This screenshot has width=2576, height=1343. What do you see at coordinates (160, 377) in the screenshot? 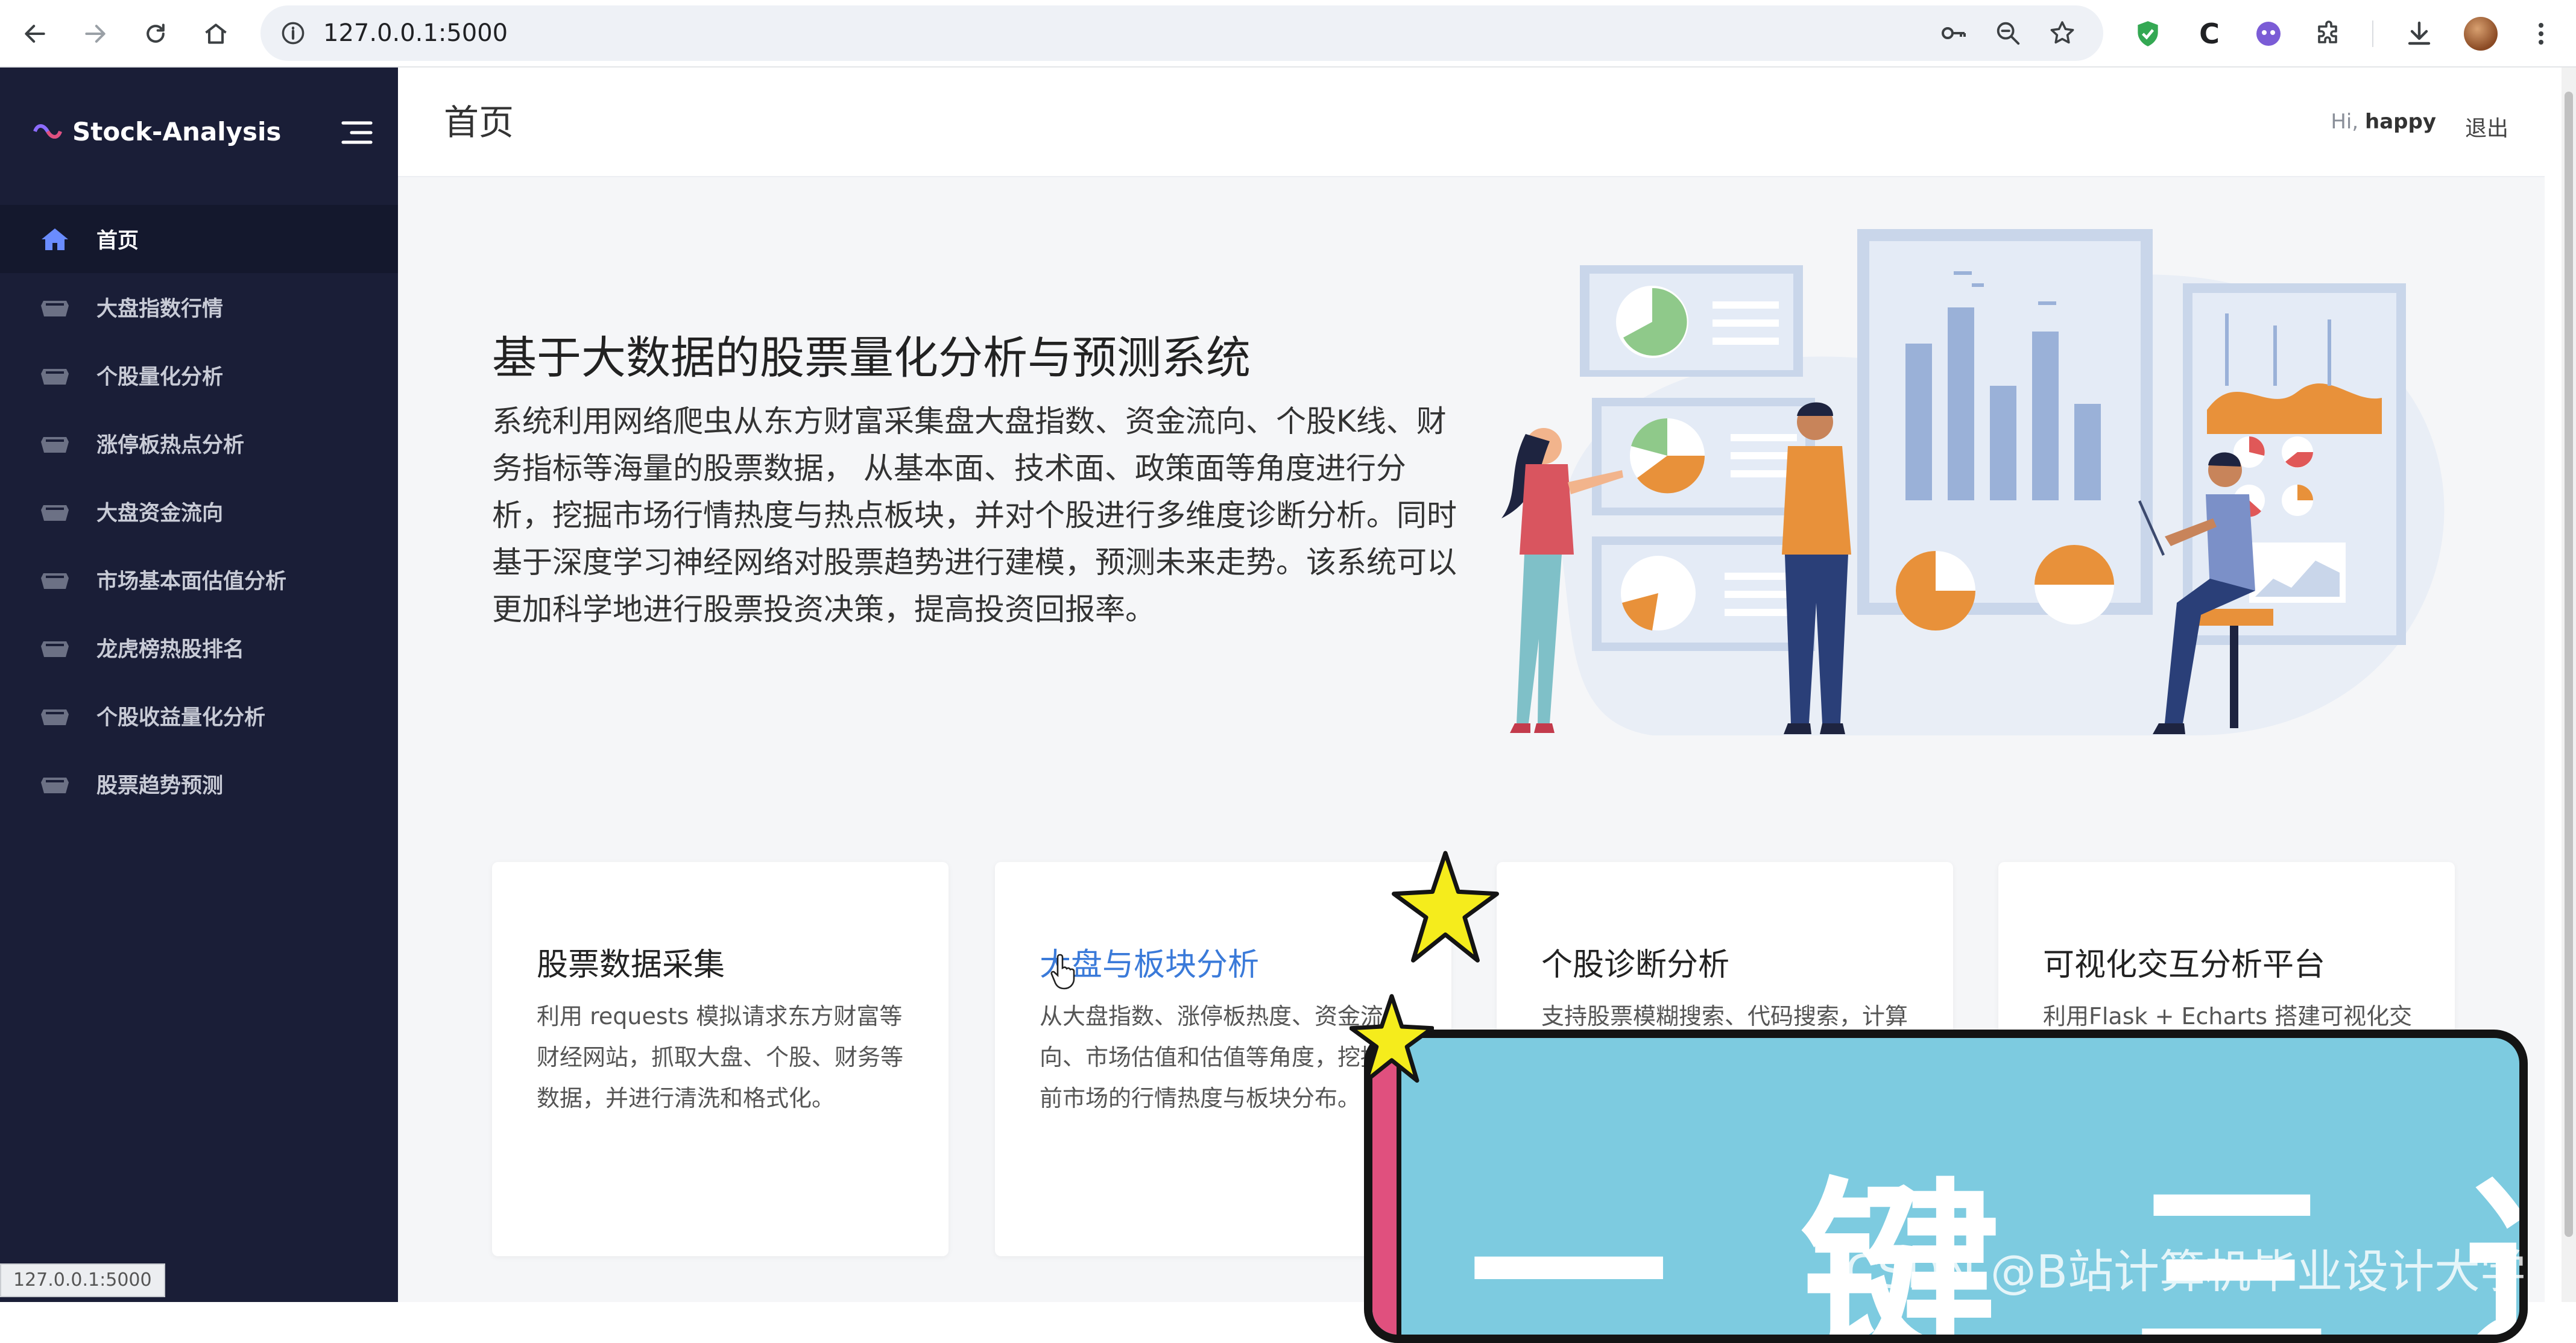
I see `sidebar-item-label: 个股量化分析` at bounding box center [160, 377].